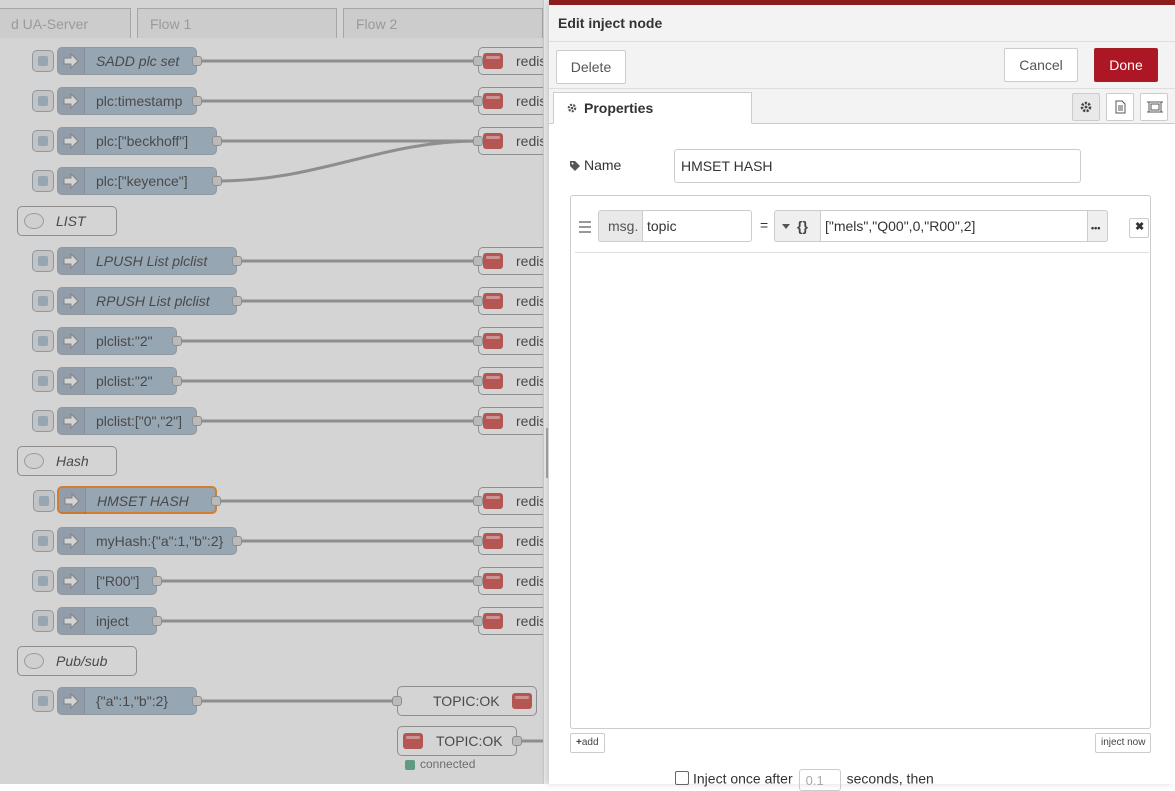  What do you see at coordinates (585, 228) in the screenshot?
I see `drag-handle-icon` at bounding box center [585, 228].